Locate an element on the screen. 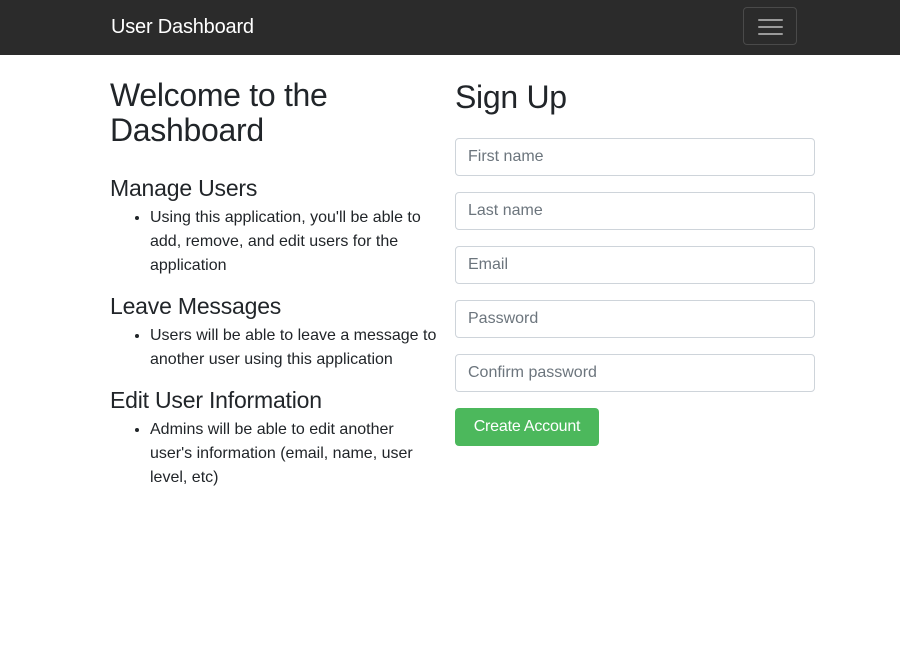 This screenshot has height=650, width=900. hamburger-icon is located at coordinates (770, 27).